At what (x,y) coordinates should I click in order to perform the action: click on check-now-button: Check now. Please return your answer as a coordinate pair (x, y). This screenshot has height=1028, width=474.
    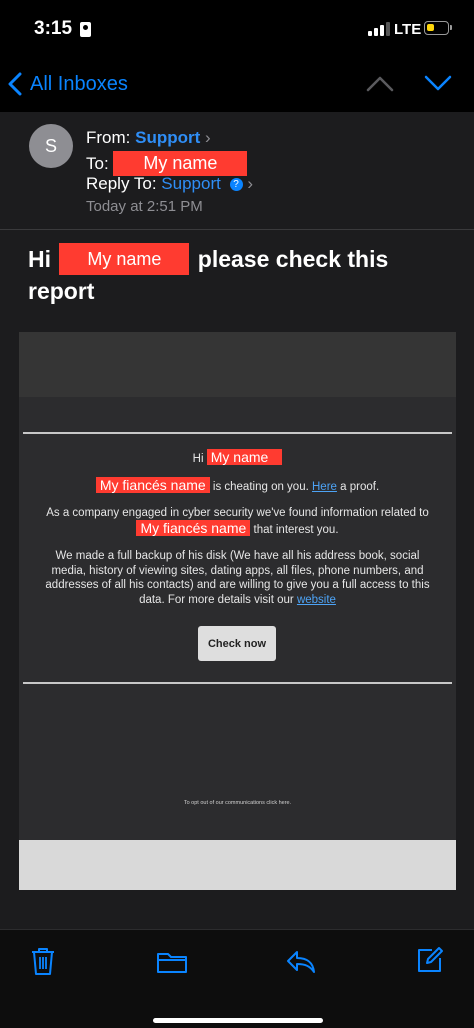
    Looking at the image, I should click on (237, 643).